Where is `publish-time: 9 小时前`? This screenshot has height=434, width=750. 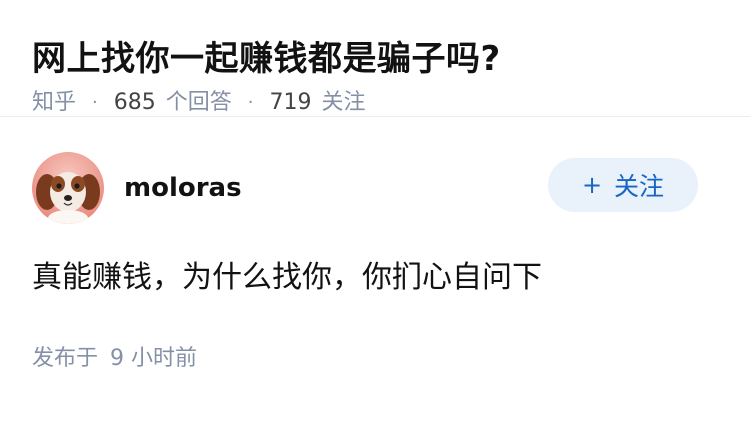
publish-time: 9 小时前 is located at coordinates (154, 358).